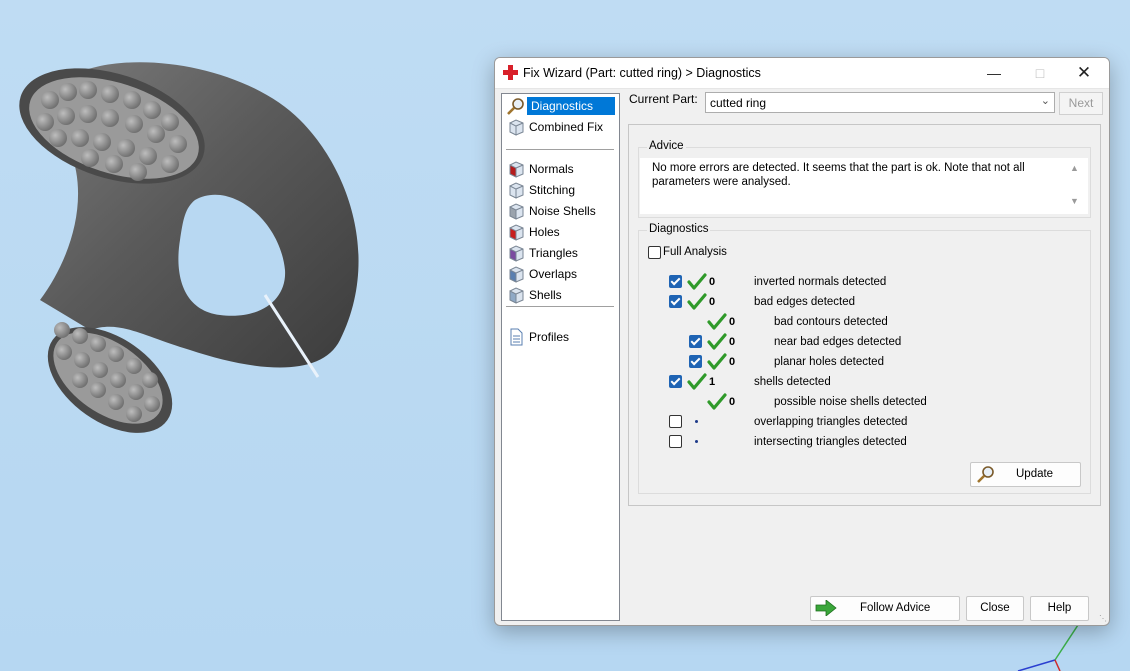  What do you see at coordinates (516, 295) in the screenshot?
I see `shells-cube-icon` at bounding box center [516, 295].